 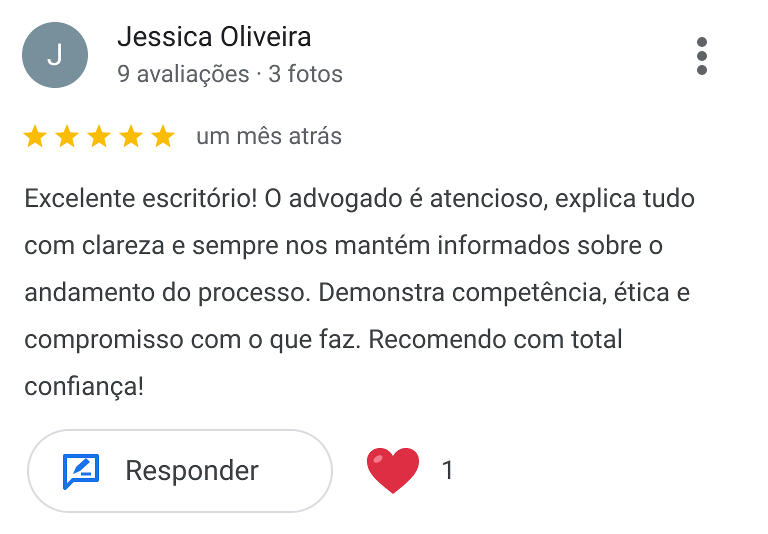 What do you see at coordinates (81, 471) in the screenshot?
I see `reply-icon` at bounding box center [81, 471].